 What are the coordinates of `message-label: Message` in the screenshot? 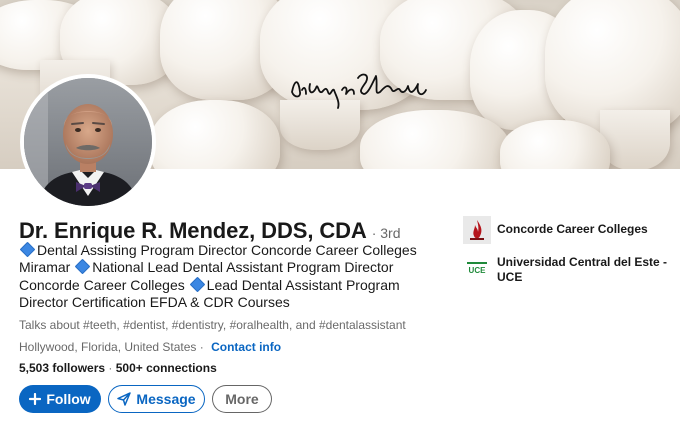 It's located at (166, 399).